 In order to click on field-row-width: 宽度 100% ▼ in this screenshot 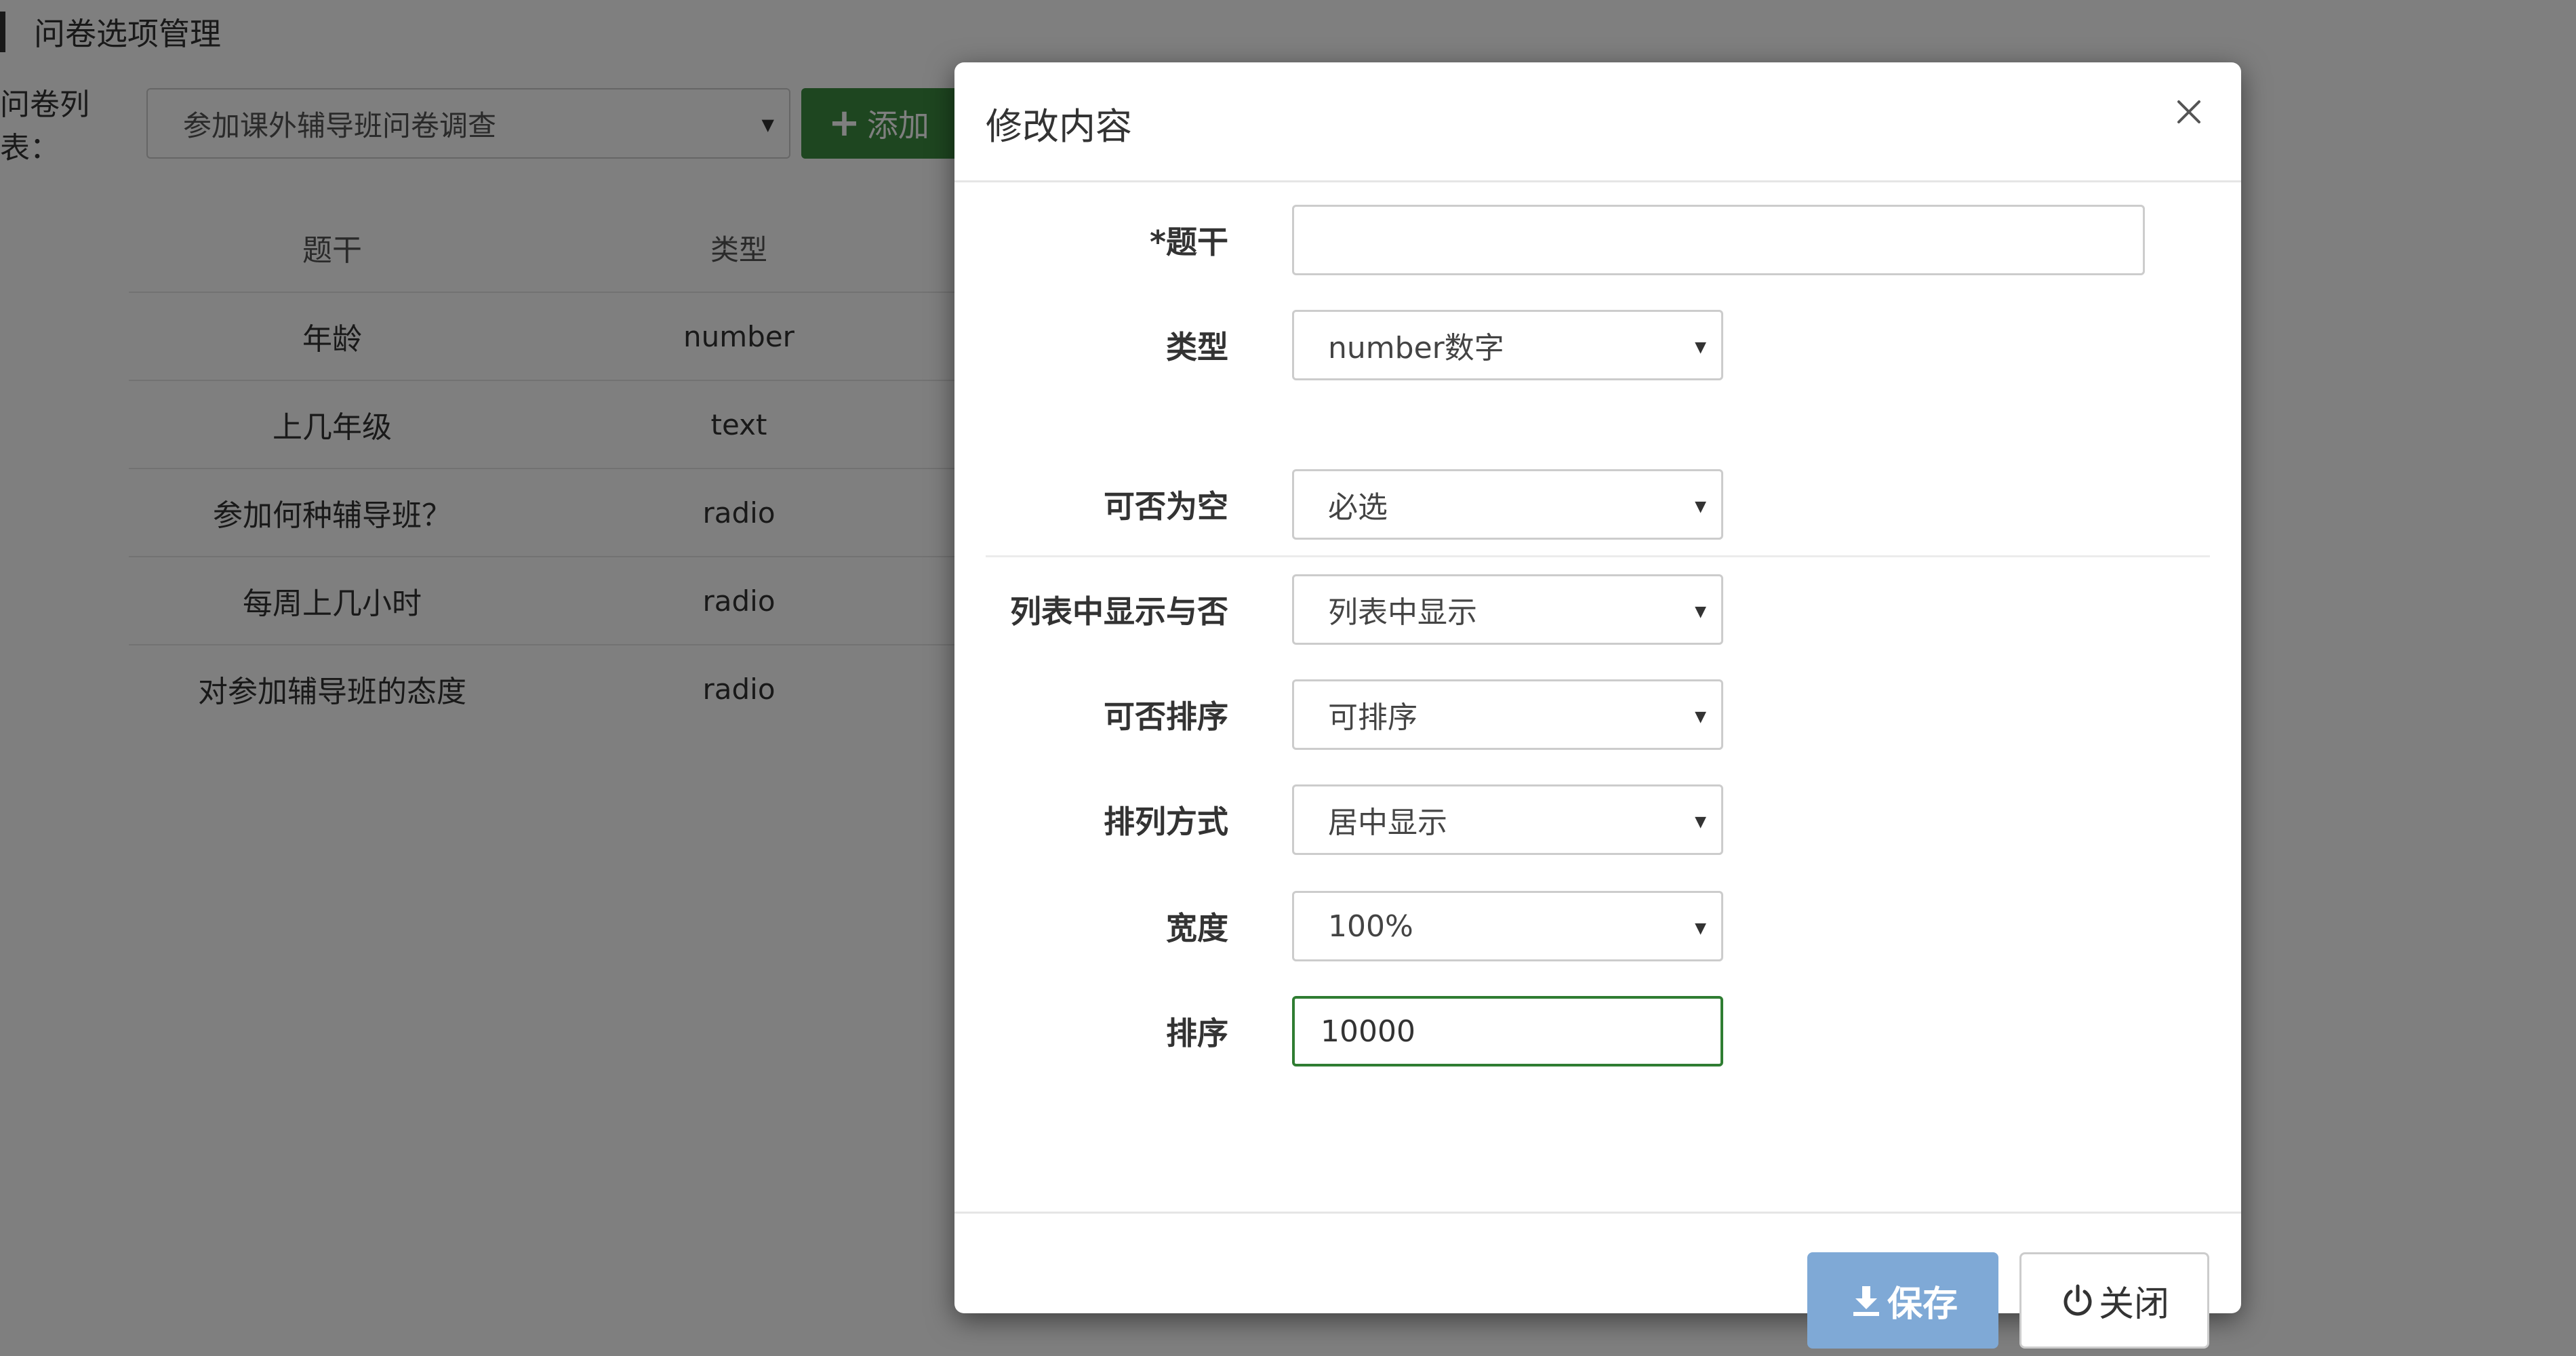, I will do `click(1597, 926)`.